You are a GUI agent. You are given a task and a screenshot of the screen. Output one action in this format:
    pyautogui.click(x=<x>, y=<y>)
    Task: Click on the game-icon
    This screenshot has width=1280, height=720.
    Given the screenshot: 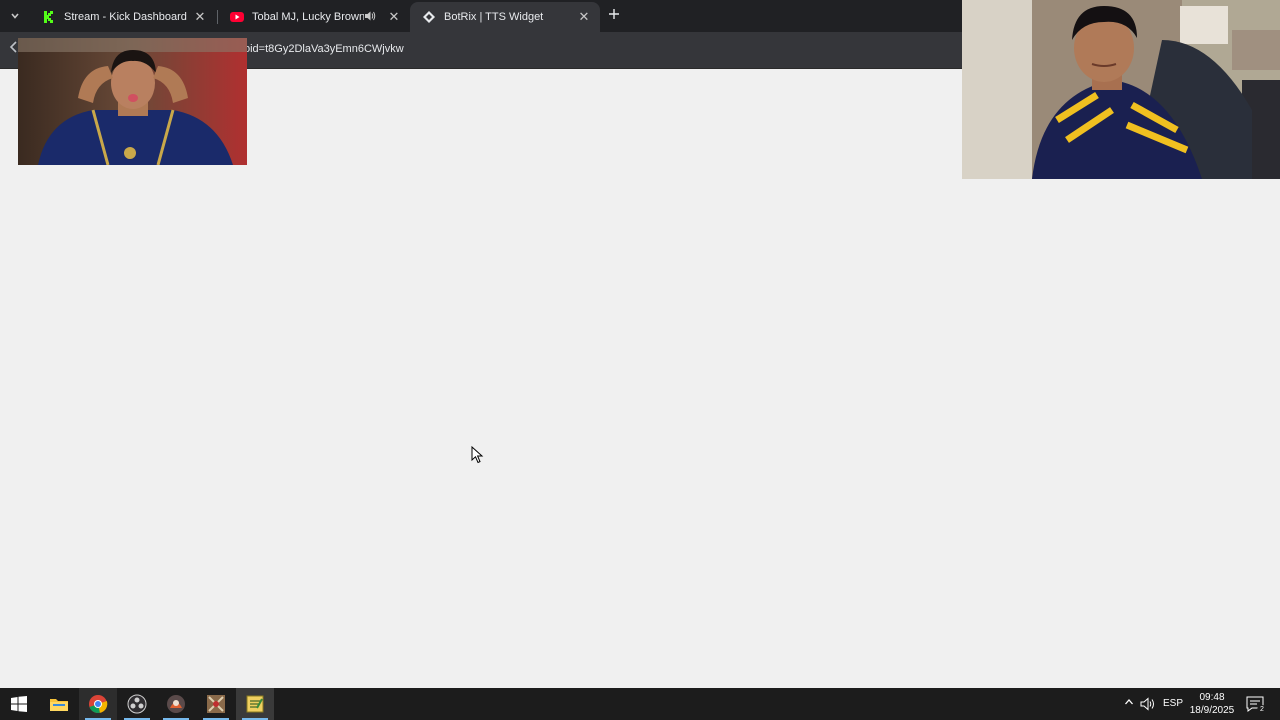 What is the action you would take?
    pyautogui.click(x=216, y=704)
    